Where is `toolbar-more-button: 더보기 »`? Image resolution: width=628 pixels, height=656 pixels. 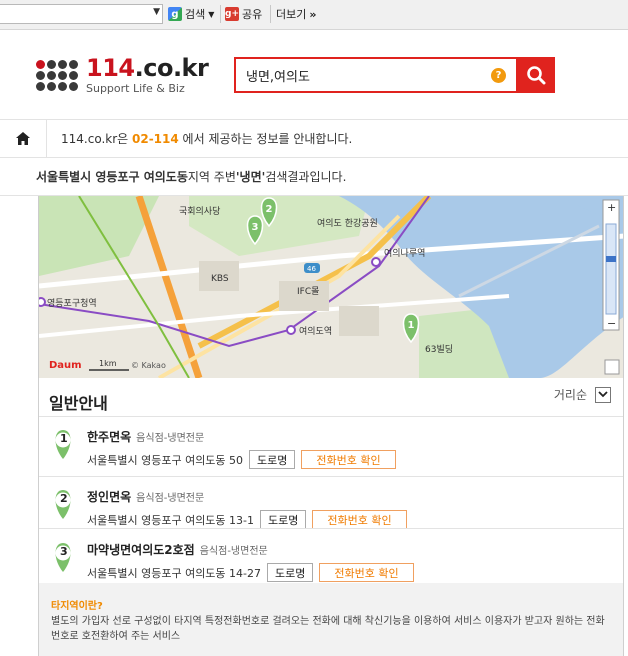
toolbar-more-button: 더보기 » is located at coordinates (296, 14).